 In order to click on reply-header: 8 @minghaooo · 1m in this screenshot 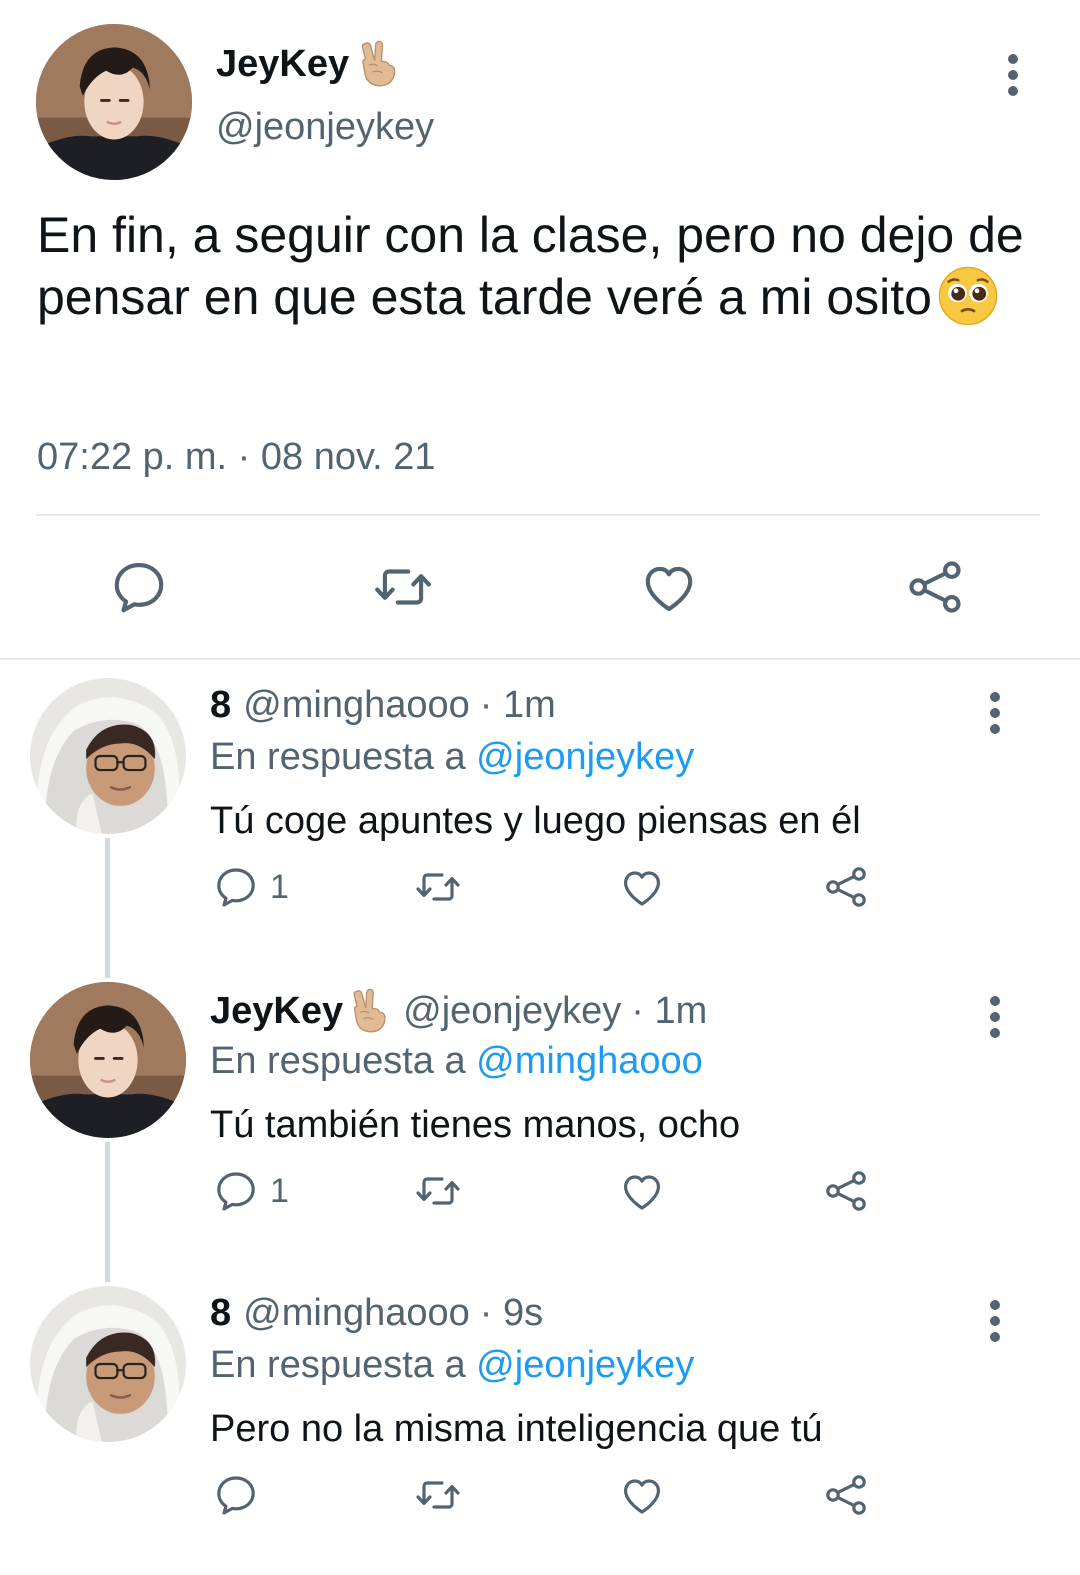, I will do `click(383, 705)`.